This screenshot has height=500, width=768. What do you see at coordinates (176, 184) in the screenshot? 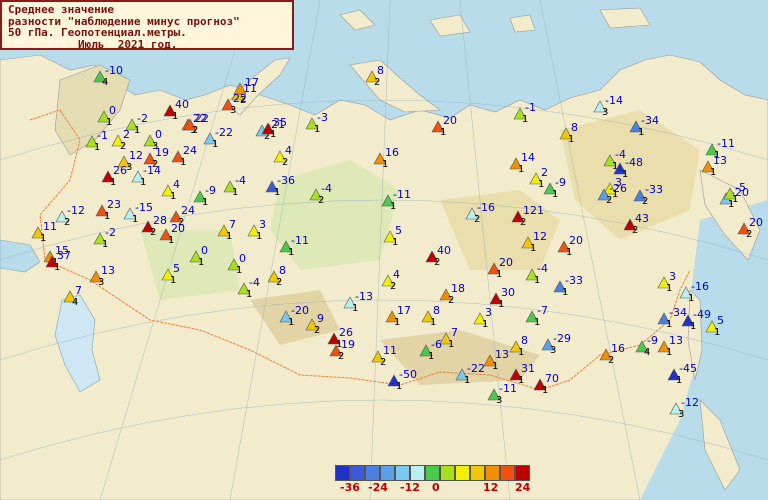
I see `station-value: 4` at bounding box center [176, 184].